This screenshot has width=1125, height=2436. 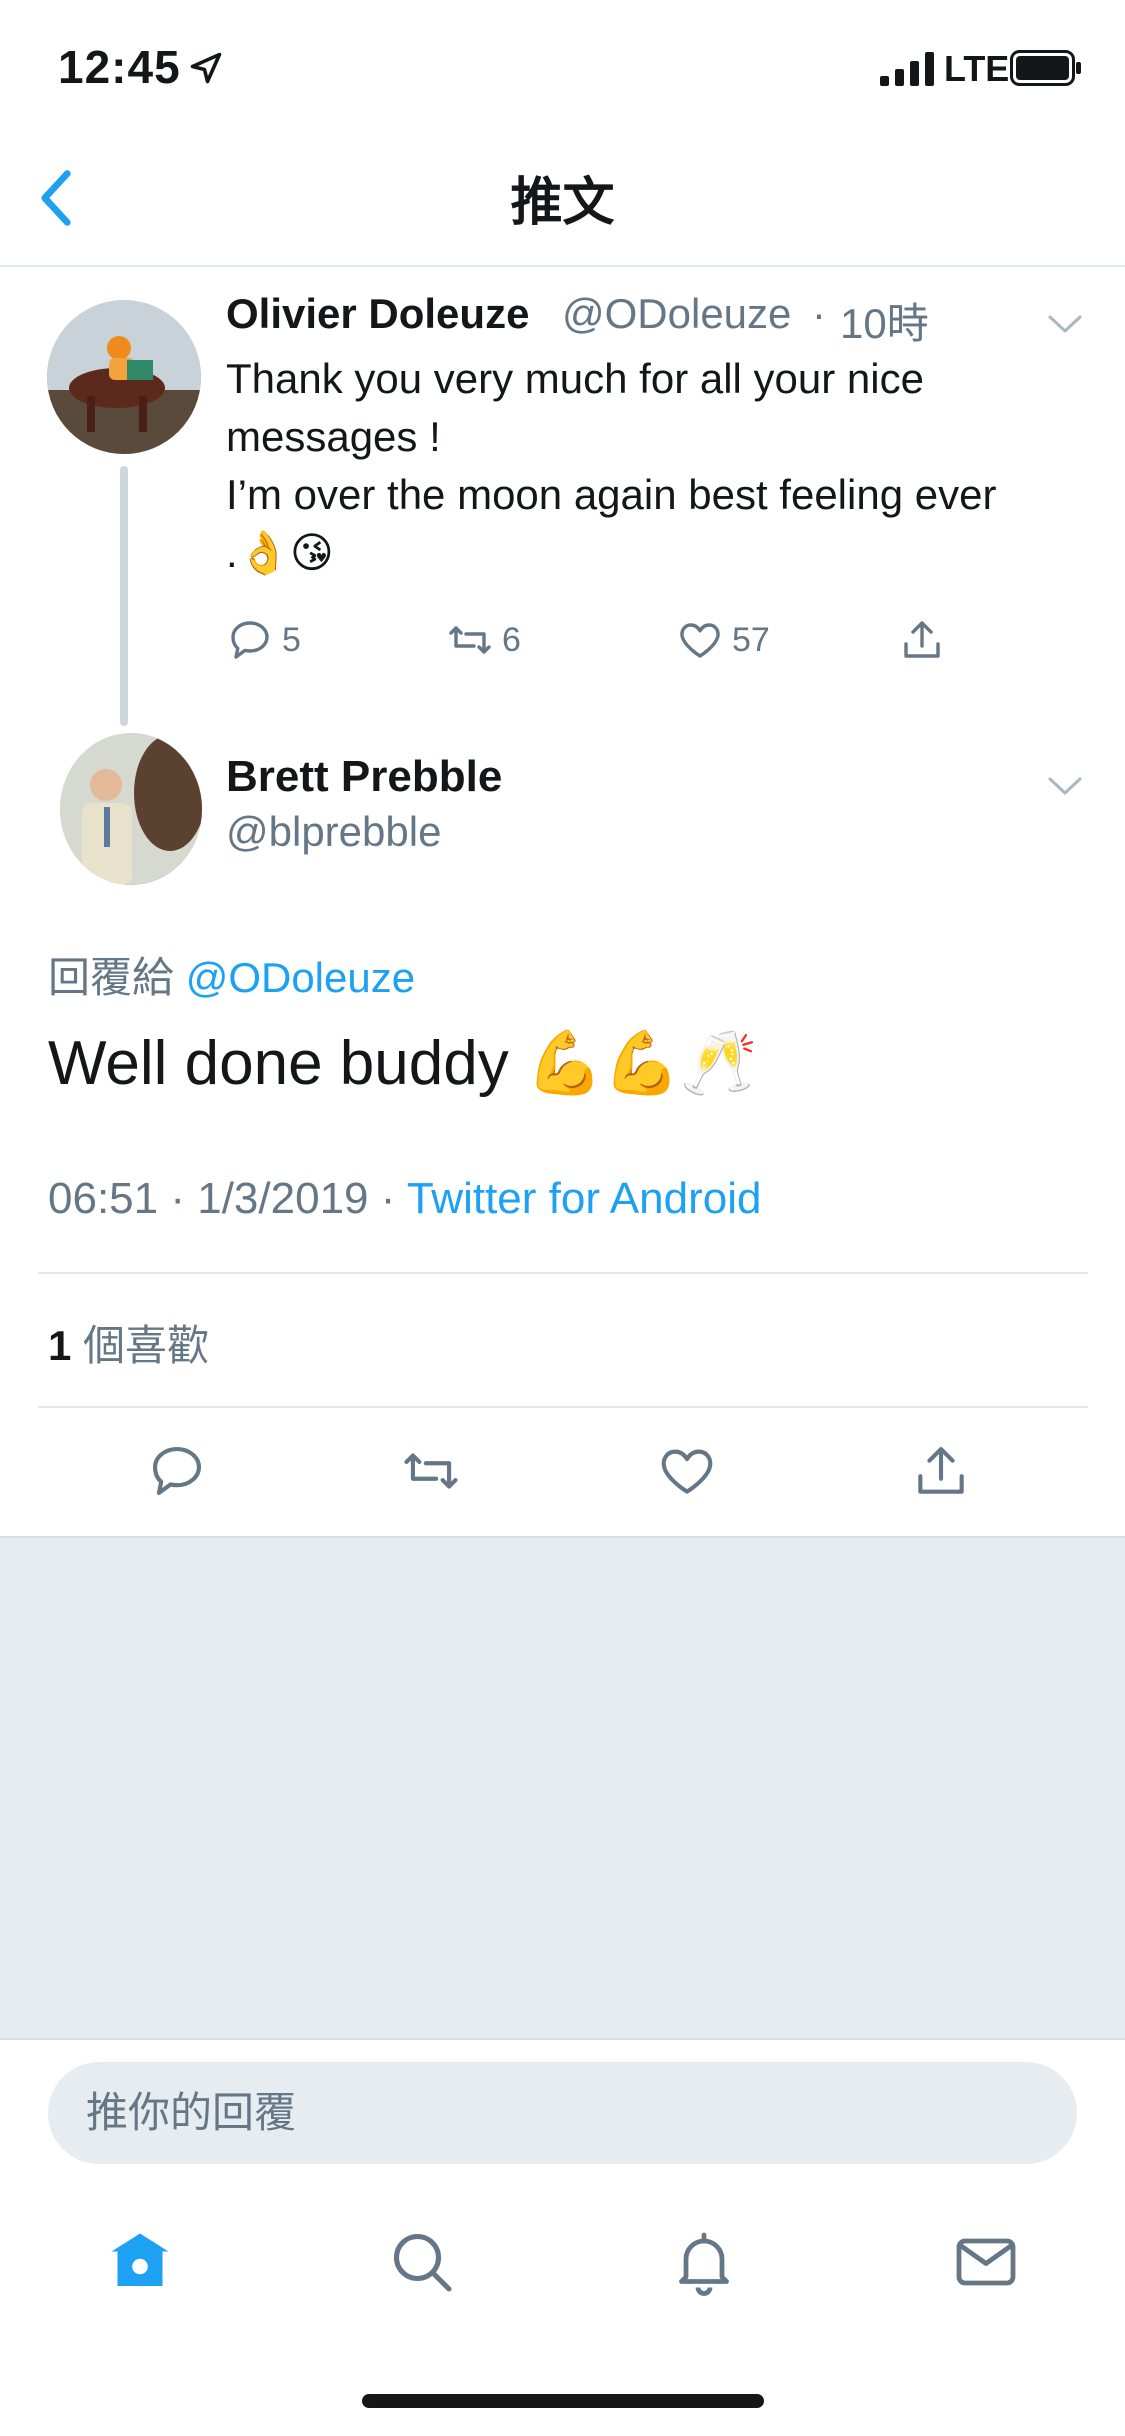 I want to click on status-time: 12:45, so click(x=119, y=67).